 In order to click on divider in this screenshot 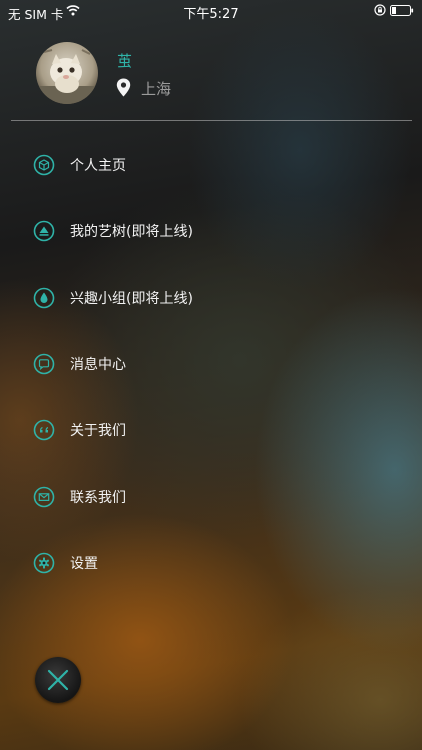, I will do `click(211, 120)`.